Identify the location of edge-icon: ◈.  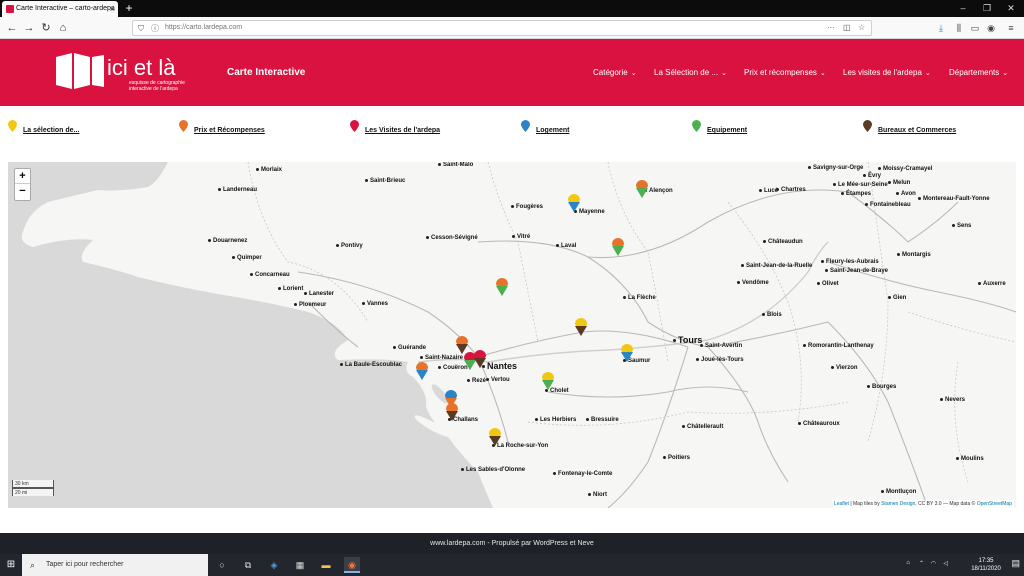
(274, 565).